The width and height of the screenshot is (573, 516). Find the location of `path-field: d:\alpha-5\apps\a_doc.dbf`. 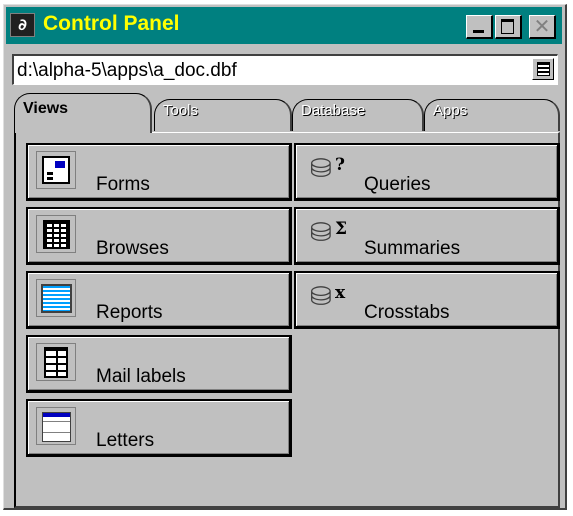

path-field: d:\alpha-5\apps\a_doc.dbf is located at coordinates (285, 69).